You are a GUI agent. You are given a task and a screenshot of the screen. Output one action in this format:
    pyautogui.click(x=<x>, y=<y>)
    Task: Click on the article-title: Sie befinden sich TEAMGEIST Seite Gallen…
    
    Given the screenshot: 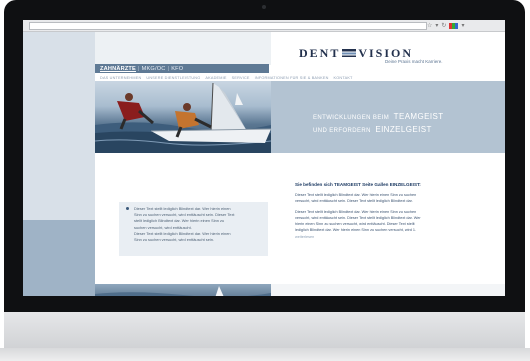 What is the action you would take?
    pyautogui.click(x=358, y=184)
    